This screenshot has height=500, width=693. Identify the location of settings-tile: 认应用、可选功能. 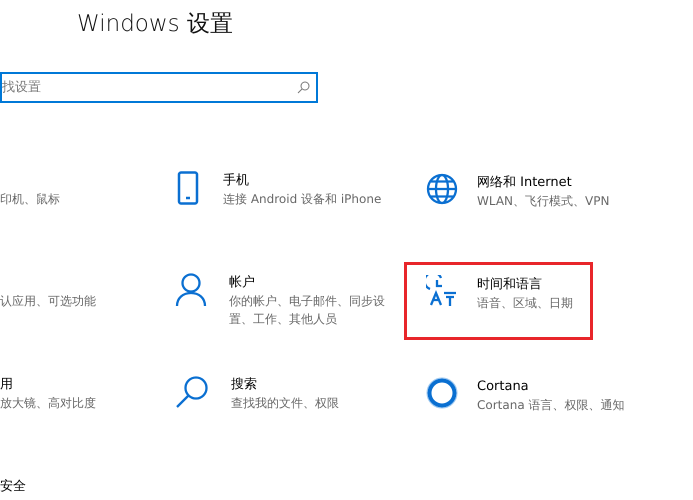
(86, 291).